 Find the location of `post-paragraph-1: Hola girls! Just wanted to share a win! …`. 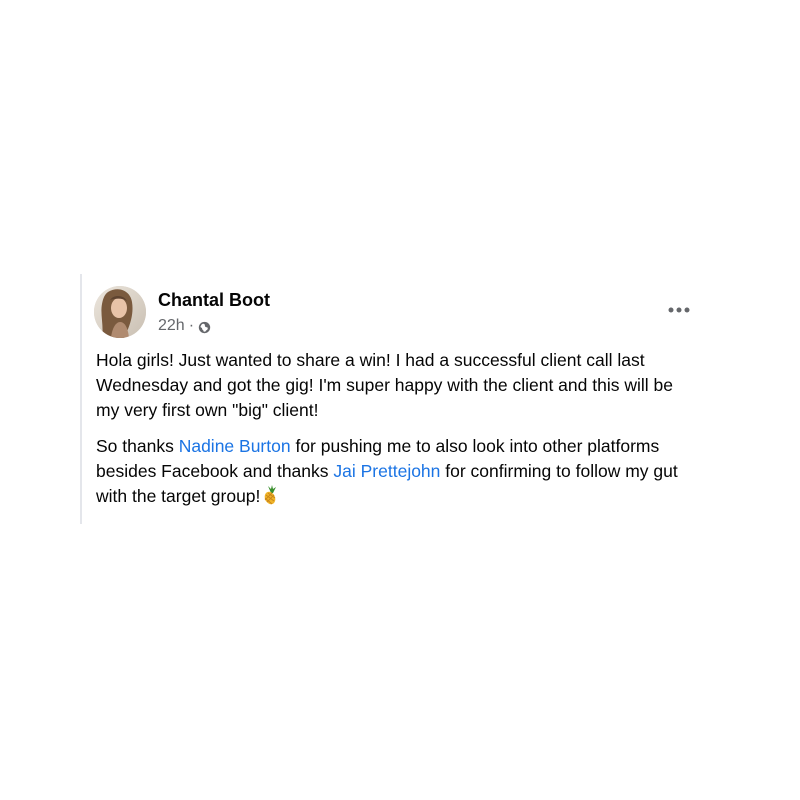

post-paragraph-1: Hola girls! Just wanted to share a win! … is located at coordinates (384, 385).